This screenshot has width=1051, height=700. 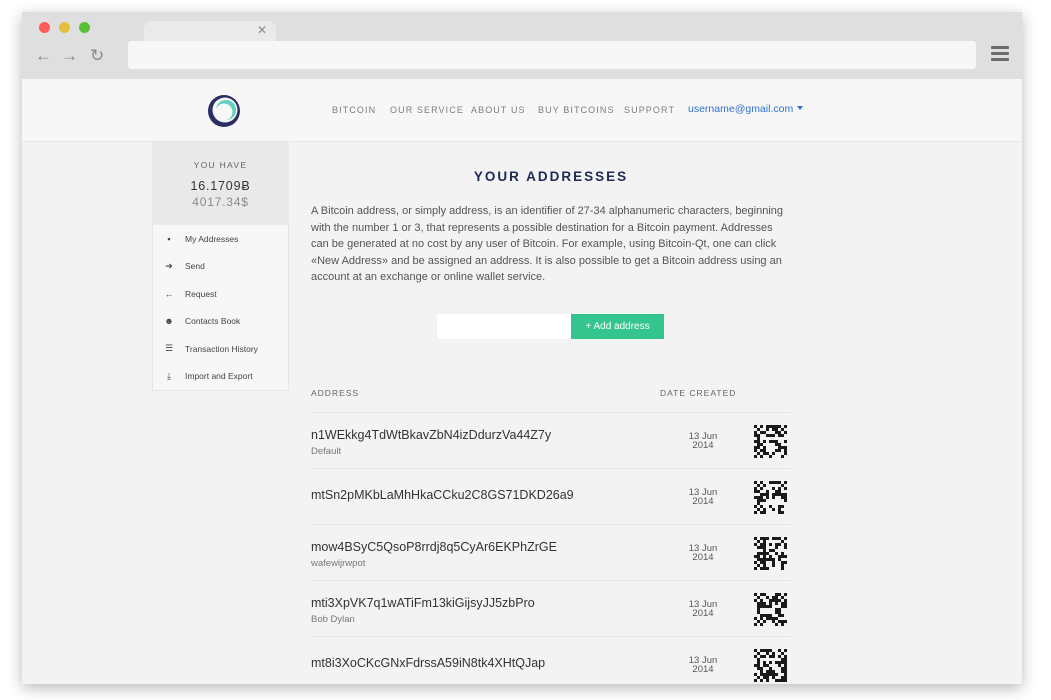 I want to click on maximize-window-button, so click(x=84, y=27).